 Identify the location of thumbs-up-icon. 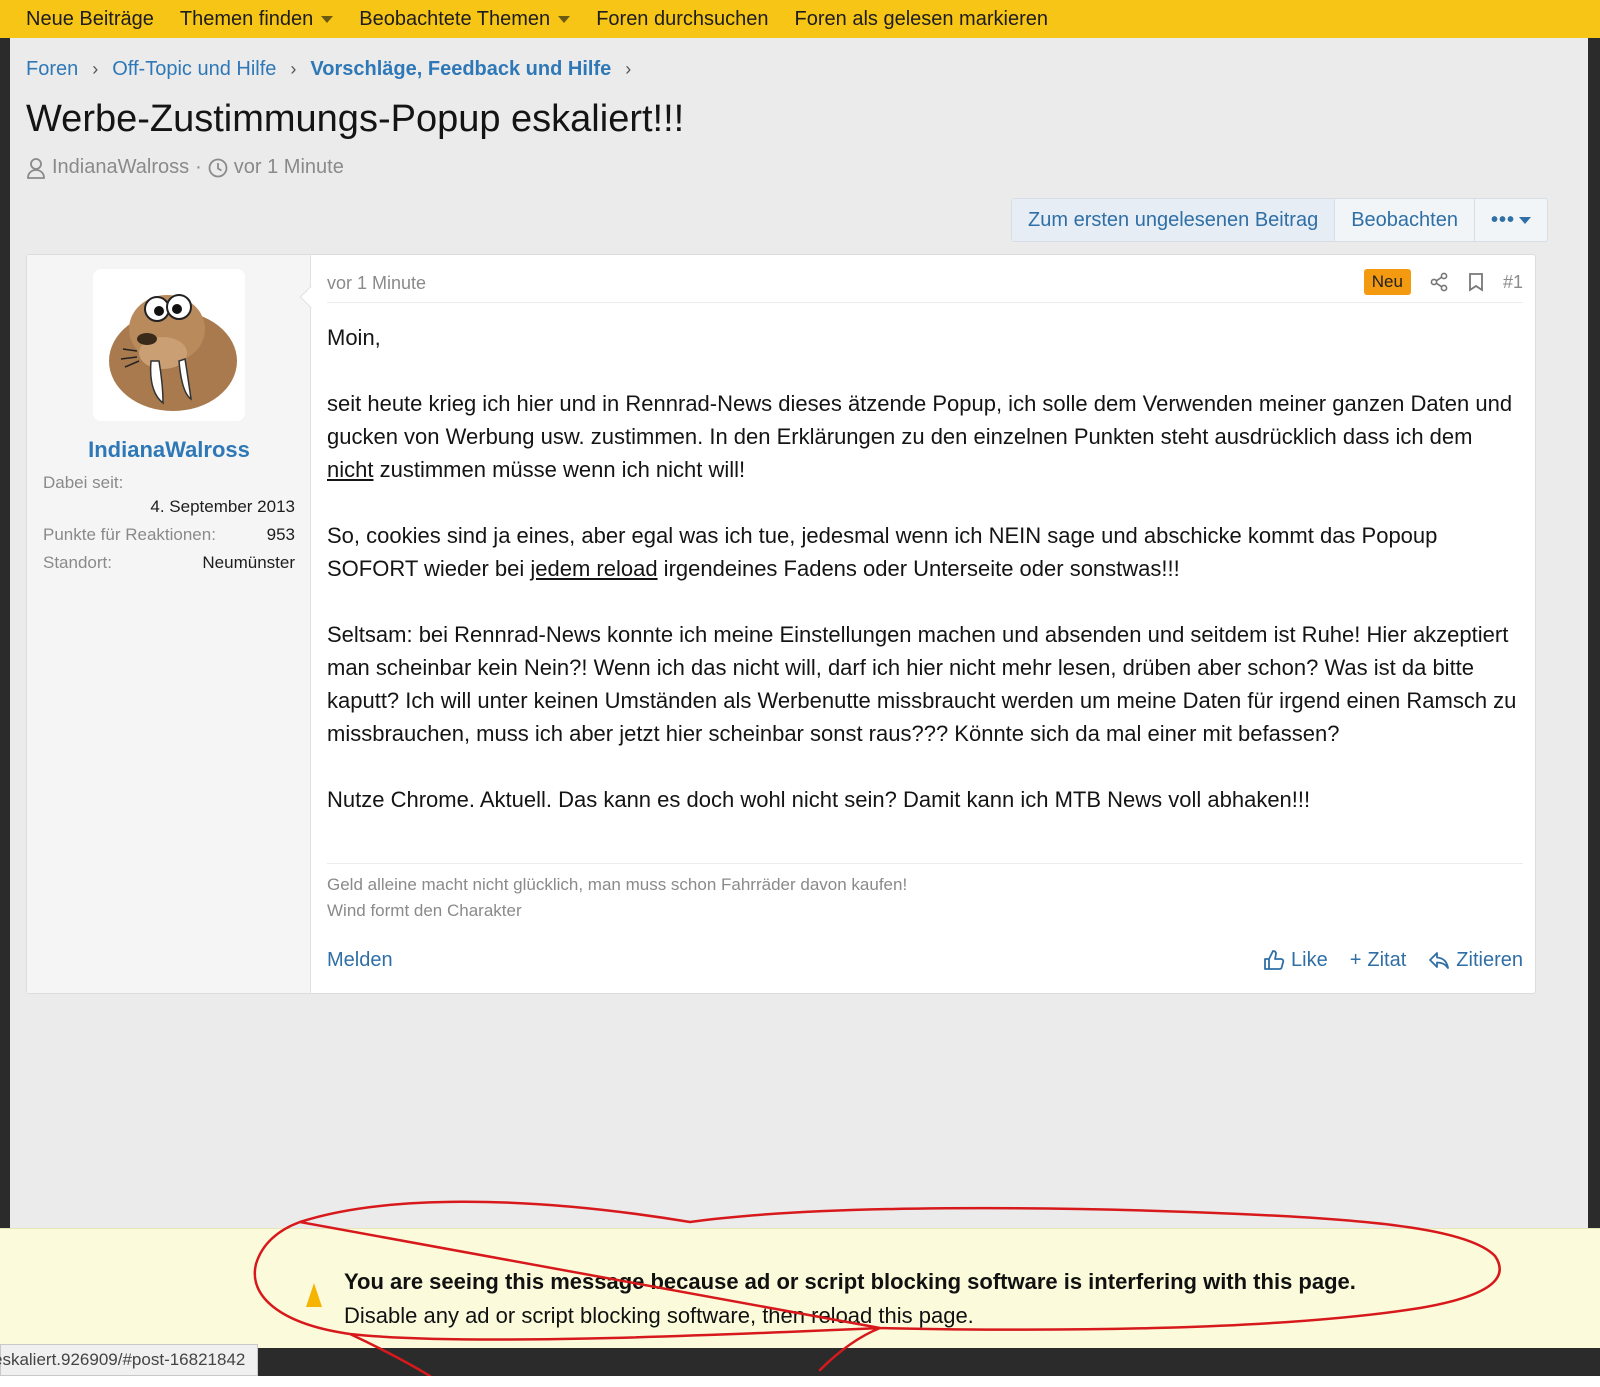
(1274, 960).